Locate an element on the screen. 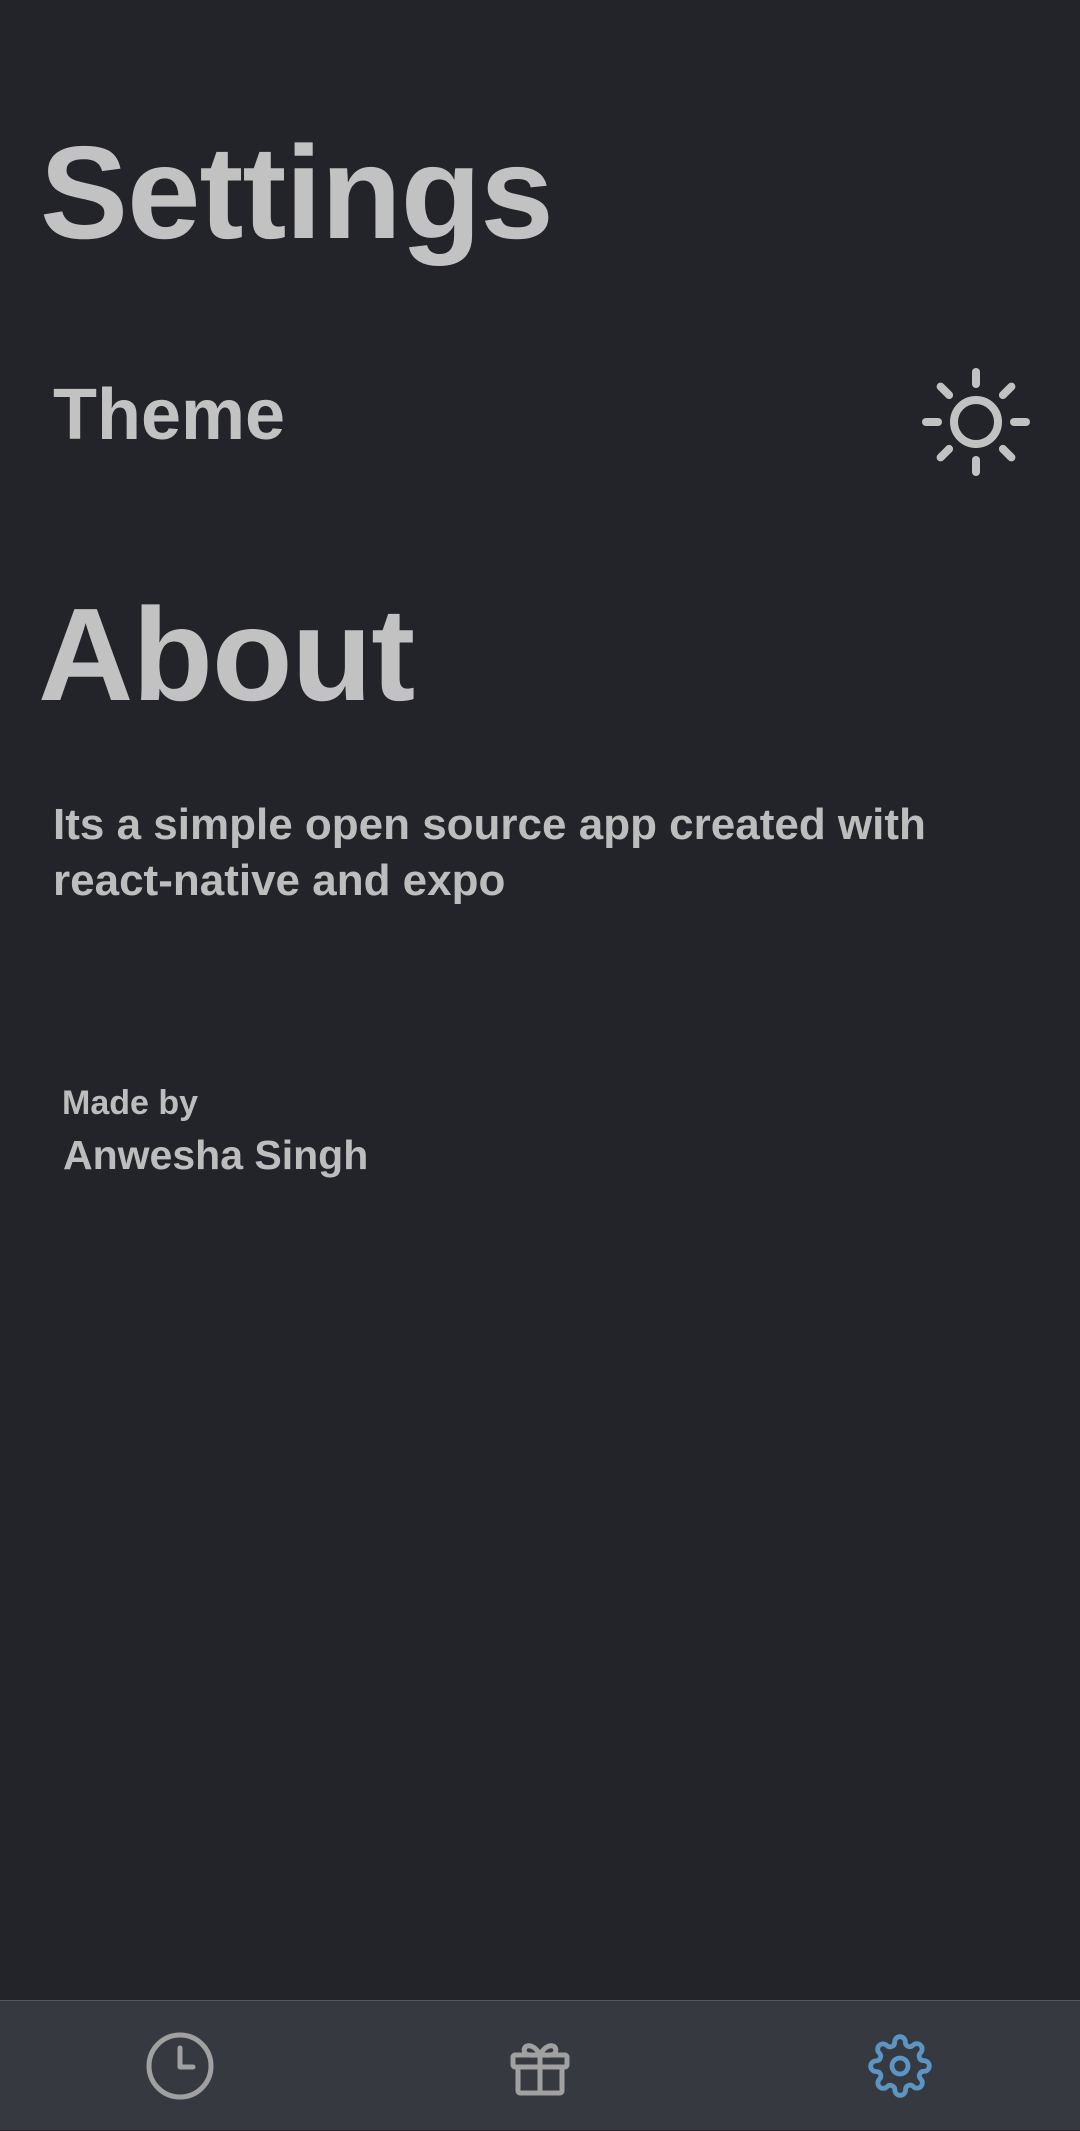 This screenshot has width=1080, height=2131. gear-icon is located at coordinates (900, 2066).